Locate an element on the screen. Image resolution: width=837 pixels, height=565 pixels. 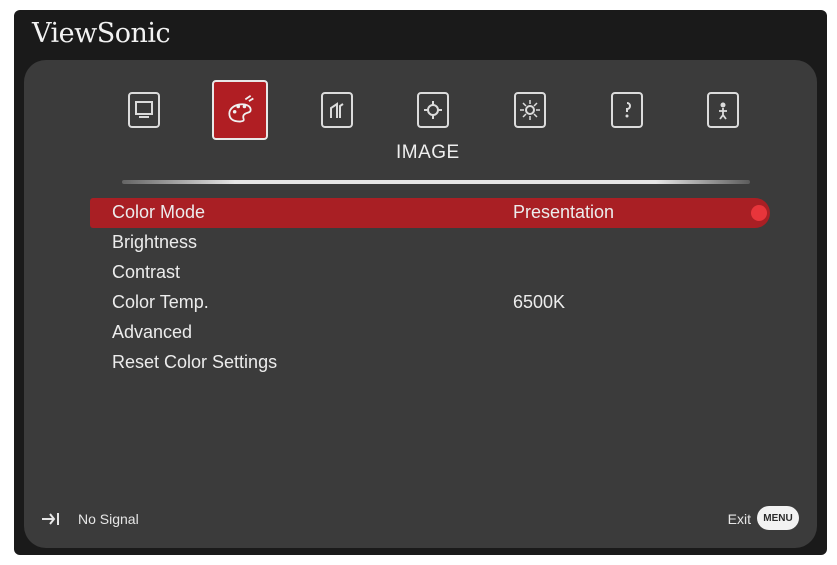
tab-power is located at coordinates (337, 110).